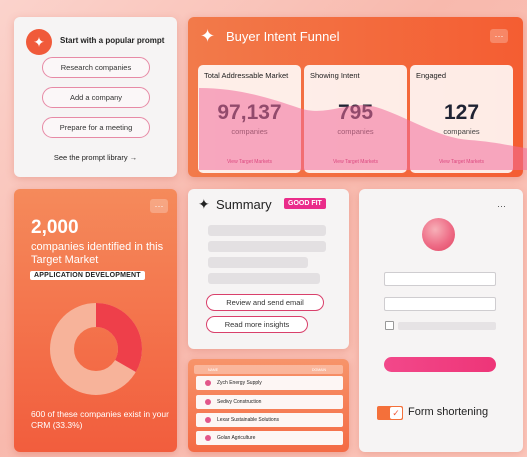 The width and height of the screenshot is (527, 457). I want to click on form-shortening-toggle: ✓, so click(390, 413).